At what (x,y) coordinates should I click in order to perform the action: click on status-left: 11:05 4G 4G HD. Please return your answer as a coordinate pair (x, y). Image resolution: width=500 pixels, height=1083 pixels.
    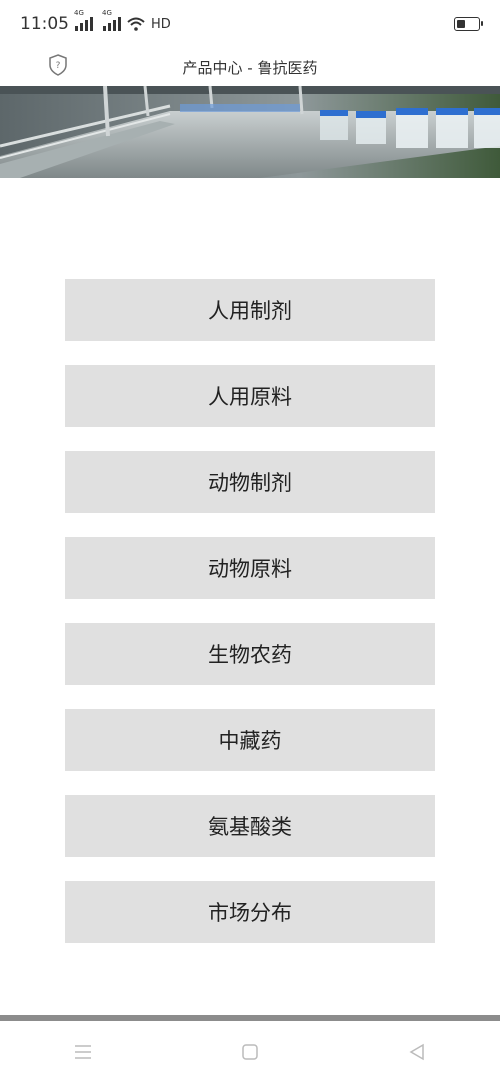
    Looking at the image, I should click on (95, 21).